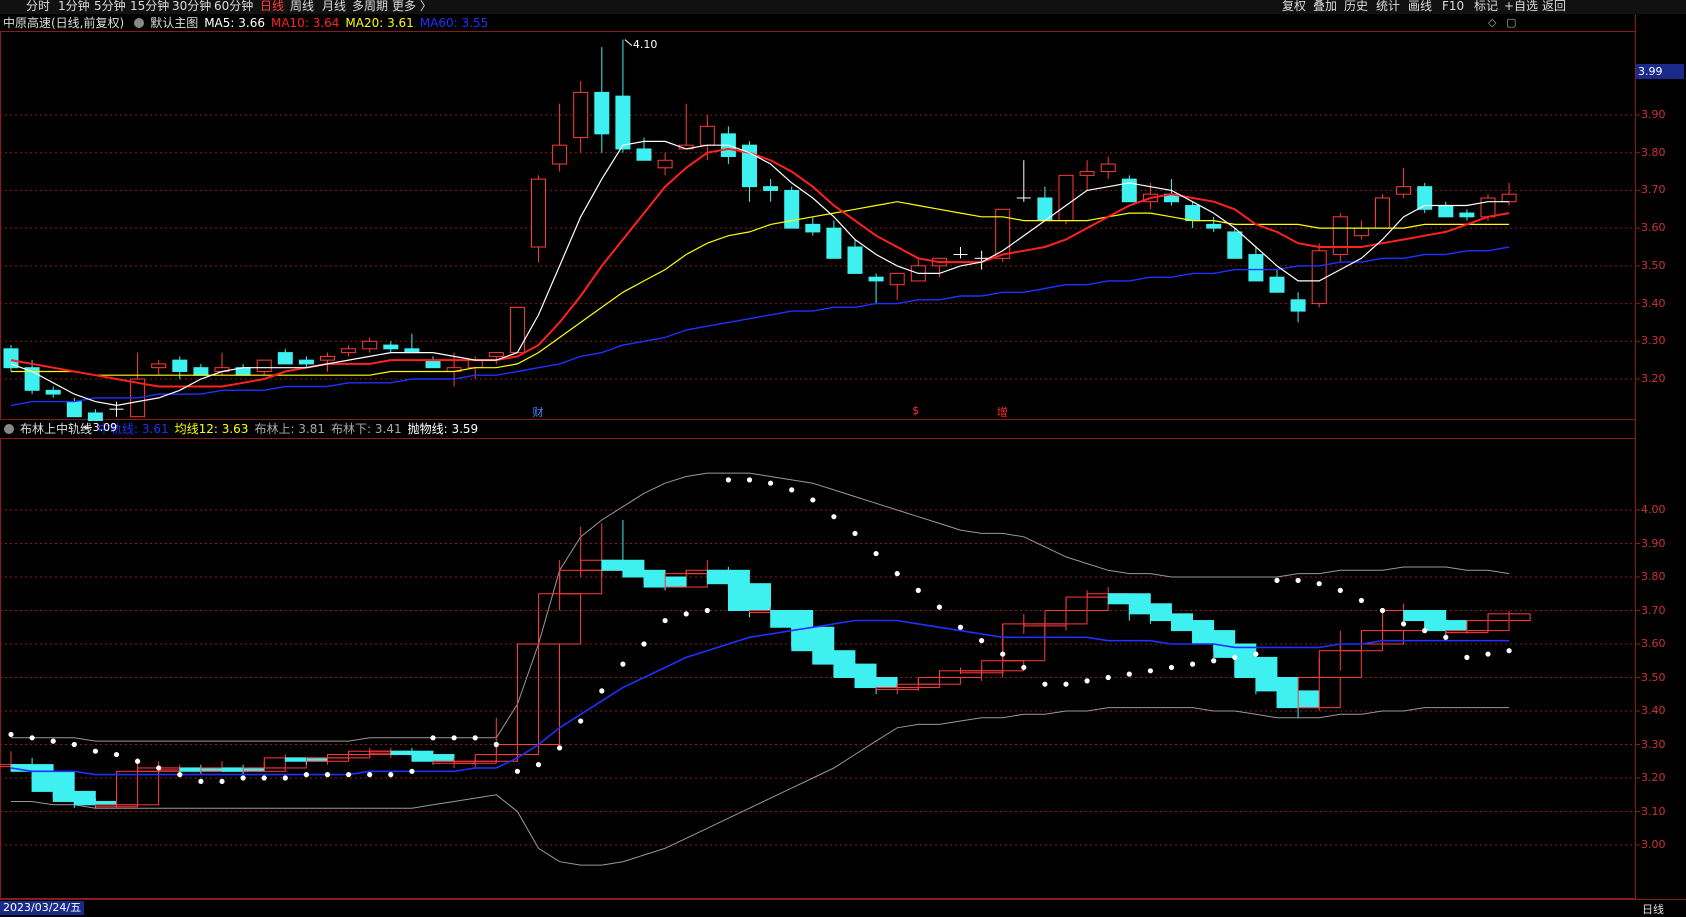 This screenshot has width=1686, height=917. I want to click on event-marker-2: 增, so click(1002, 412).